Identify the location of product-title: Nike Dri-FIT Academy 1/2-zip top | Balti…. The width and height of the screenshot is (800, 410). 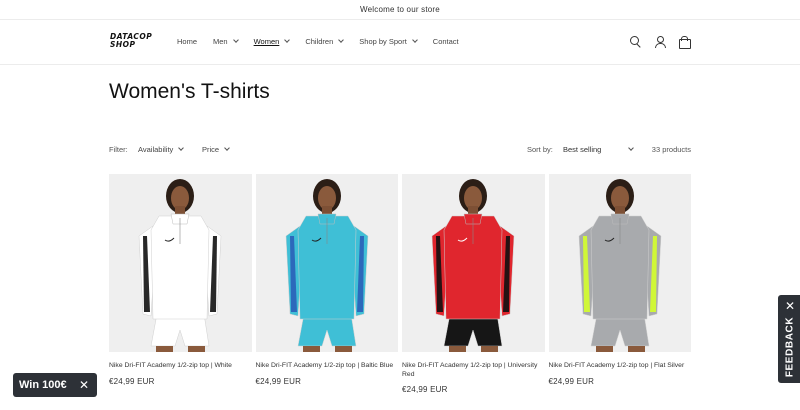
(327, 366).